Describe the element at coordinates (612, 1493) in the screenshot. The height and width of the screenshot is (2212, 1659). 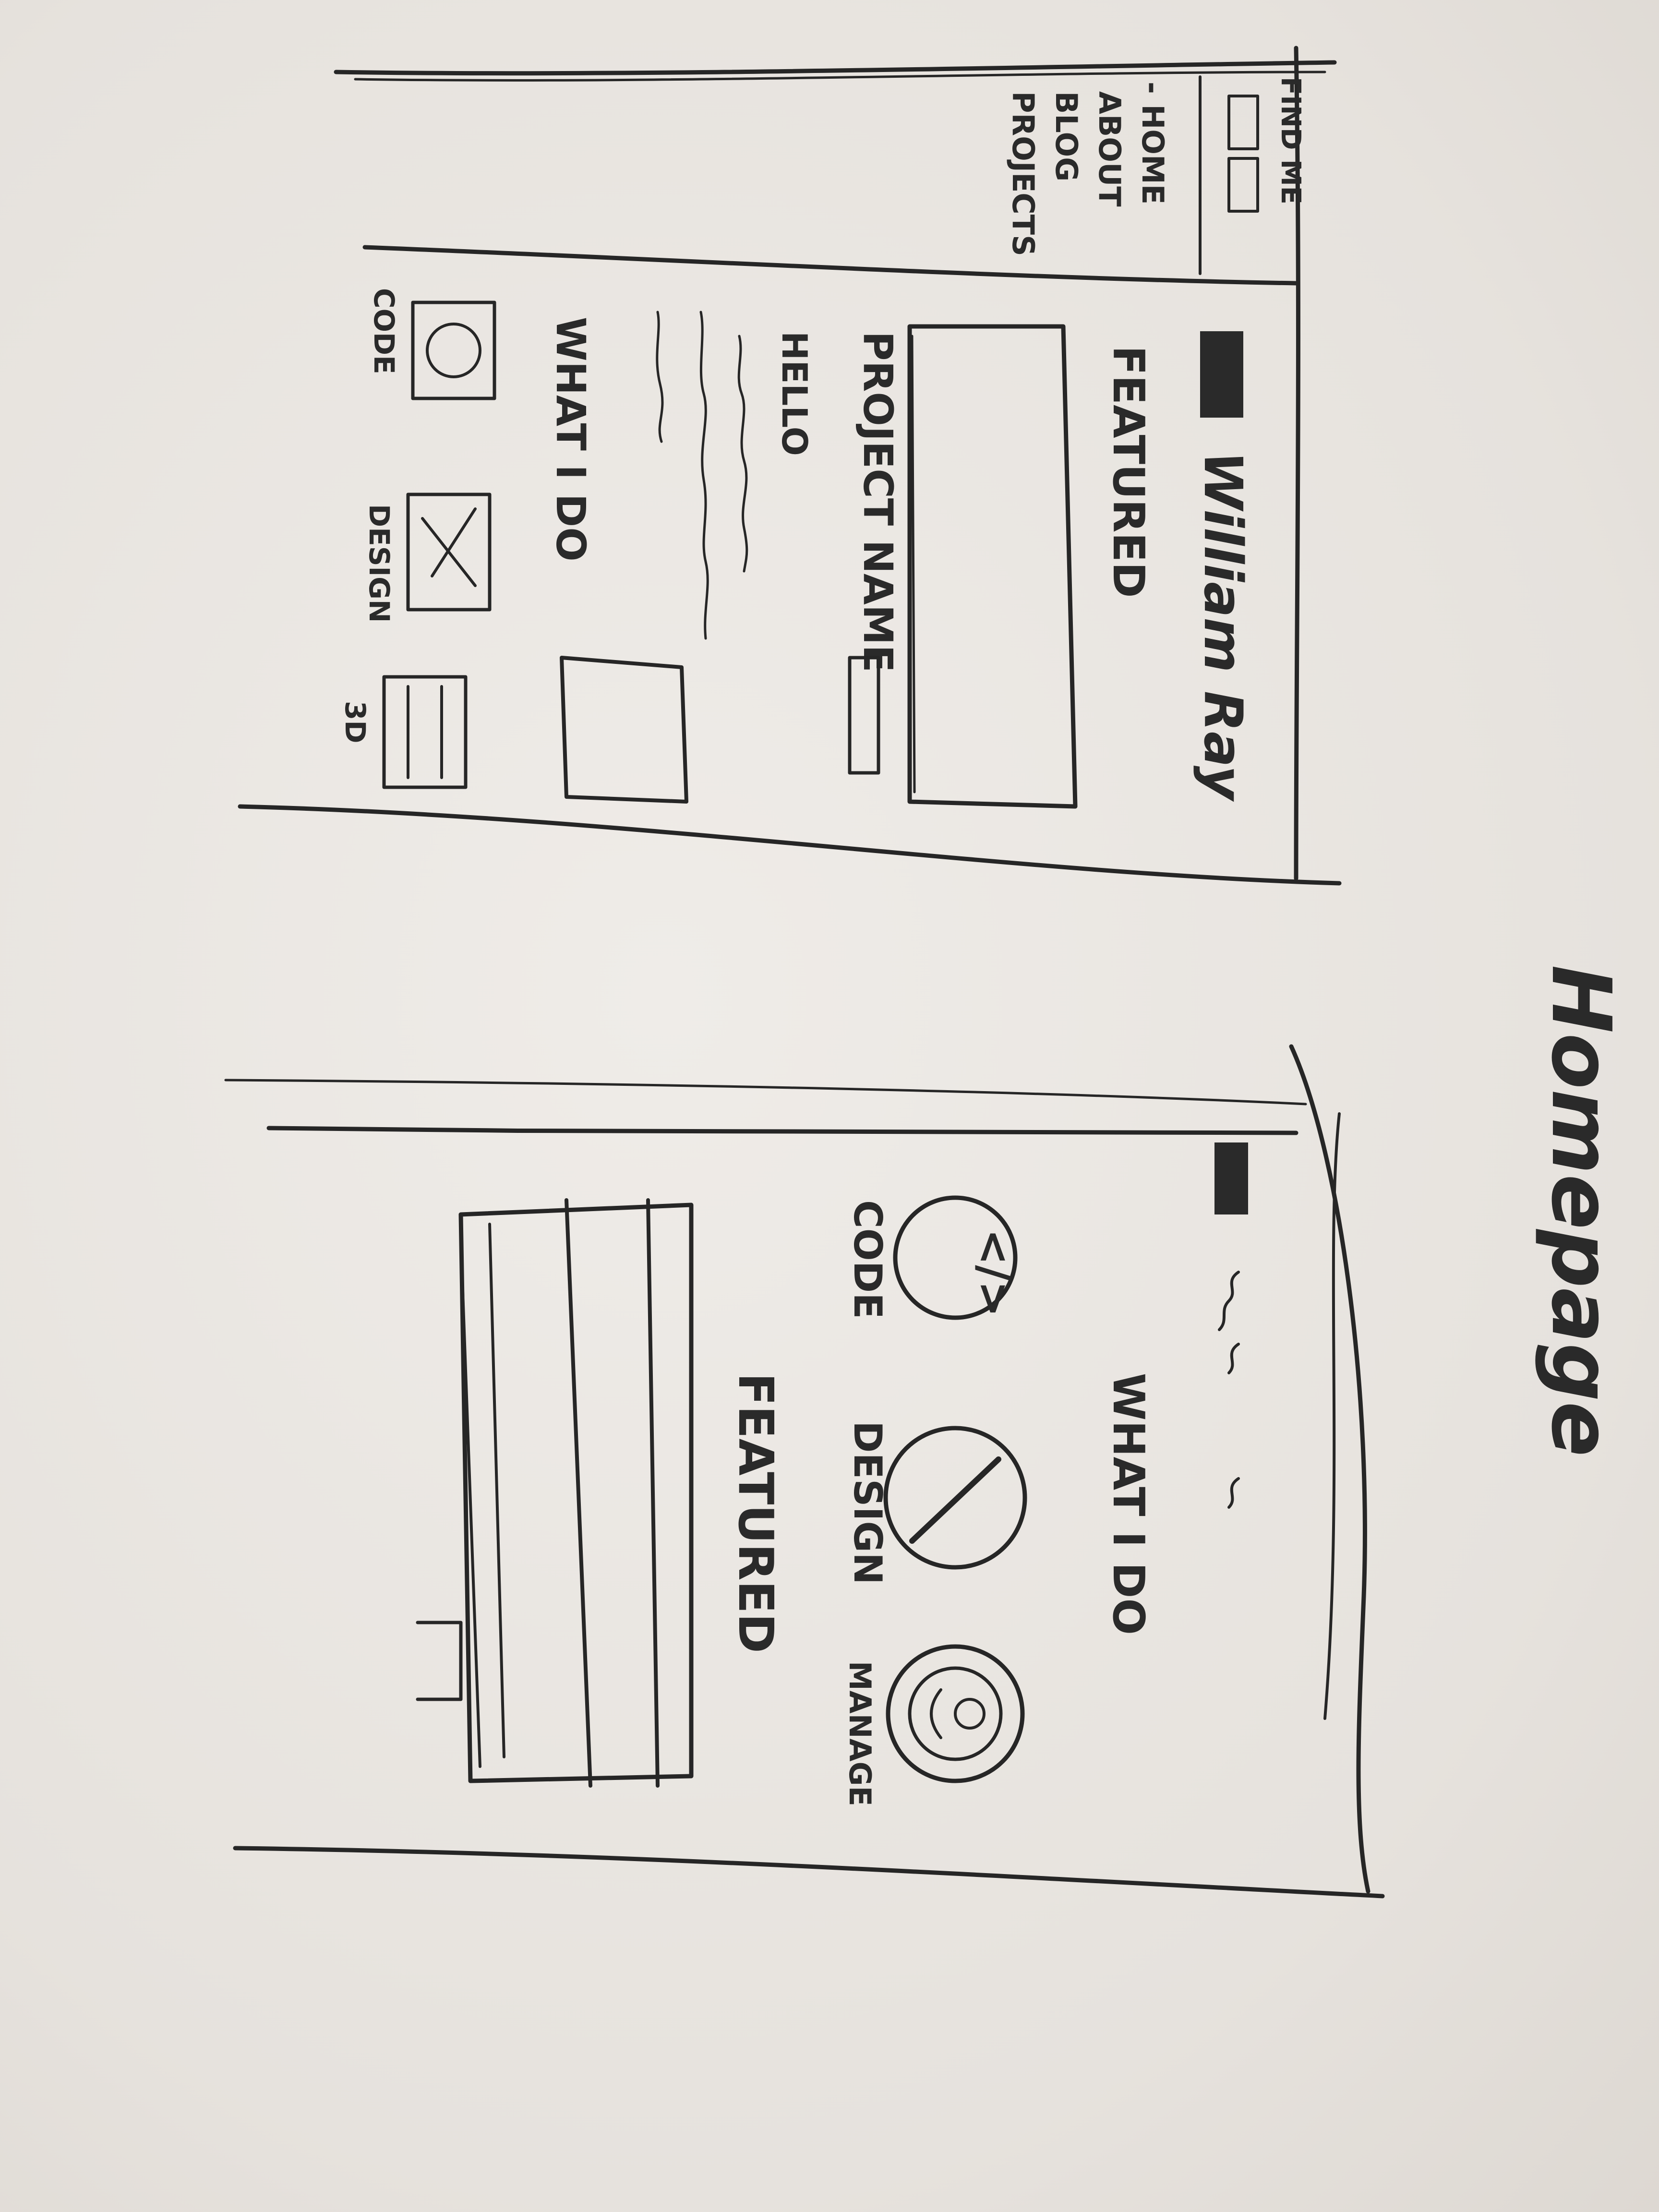
I see `featured-card-lines` at that location.